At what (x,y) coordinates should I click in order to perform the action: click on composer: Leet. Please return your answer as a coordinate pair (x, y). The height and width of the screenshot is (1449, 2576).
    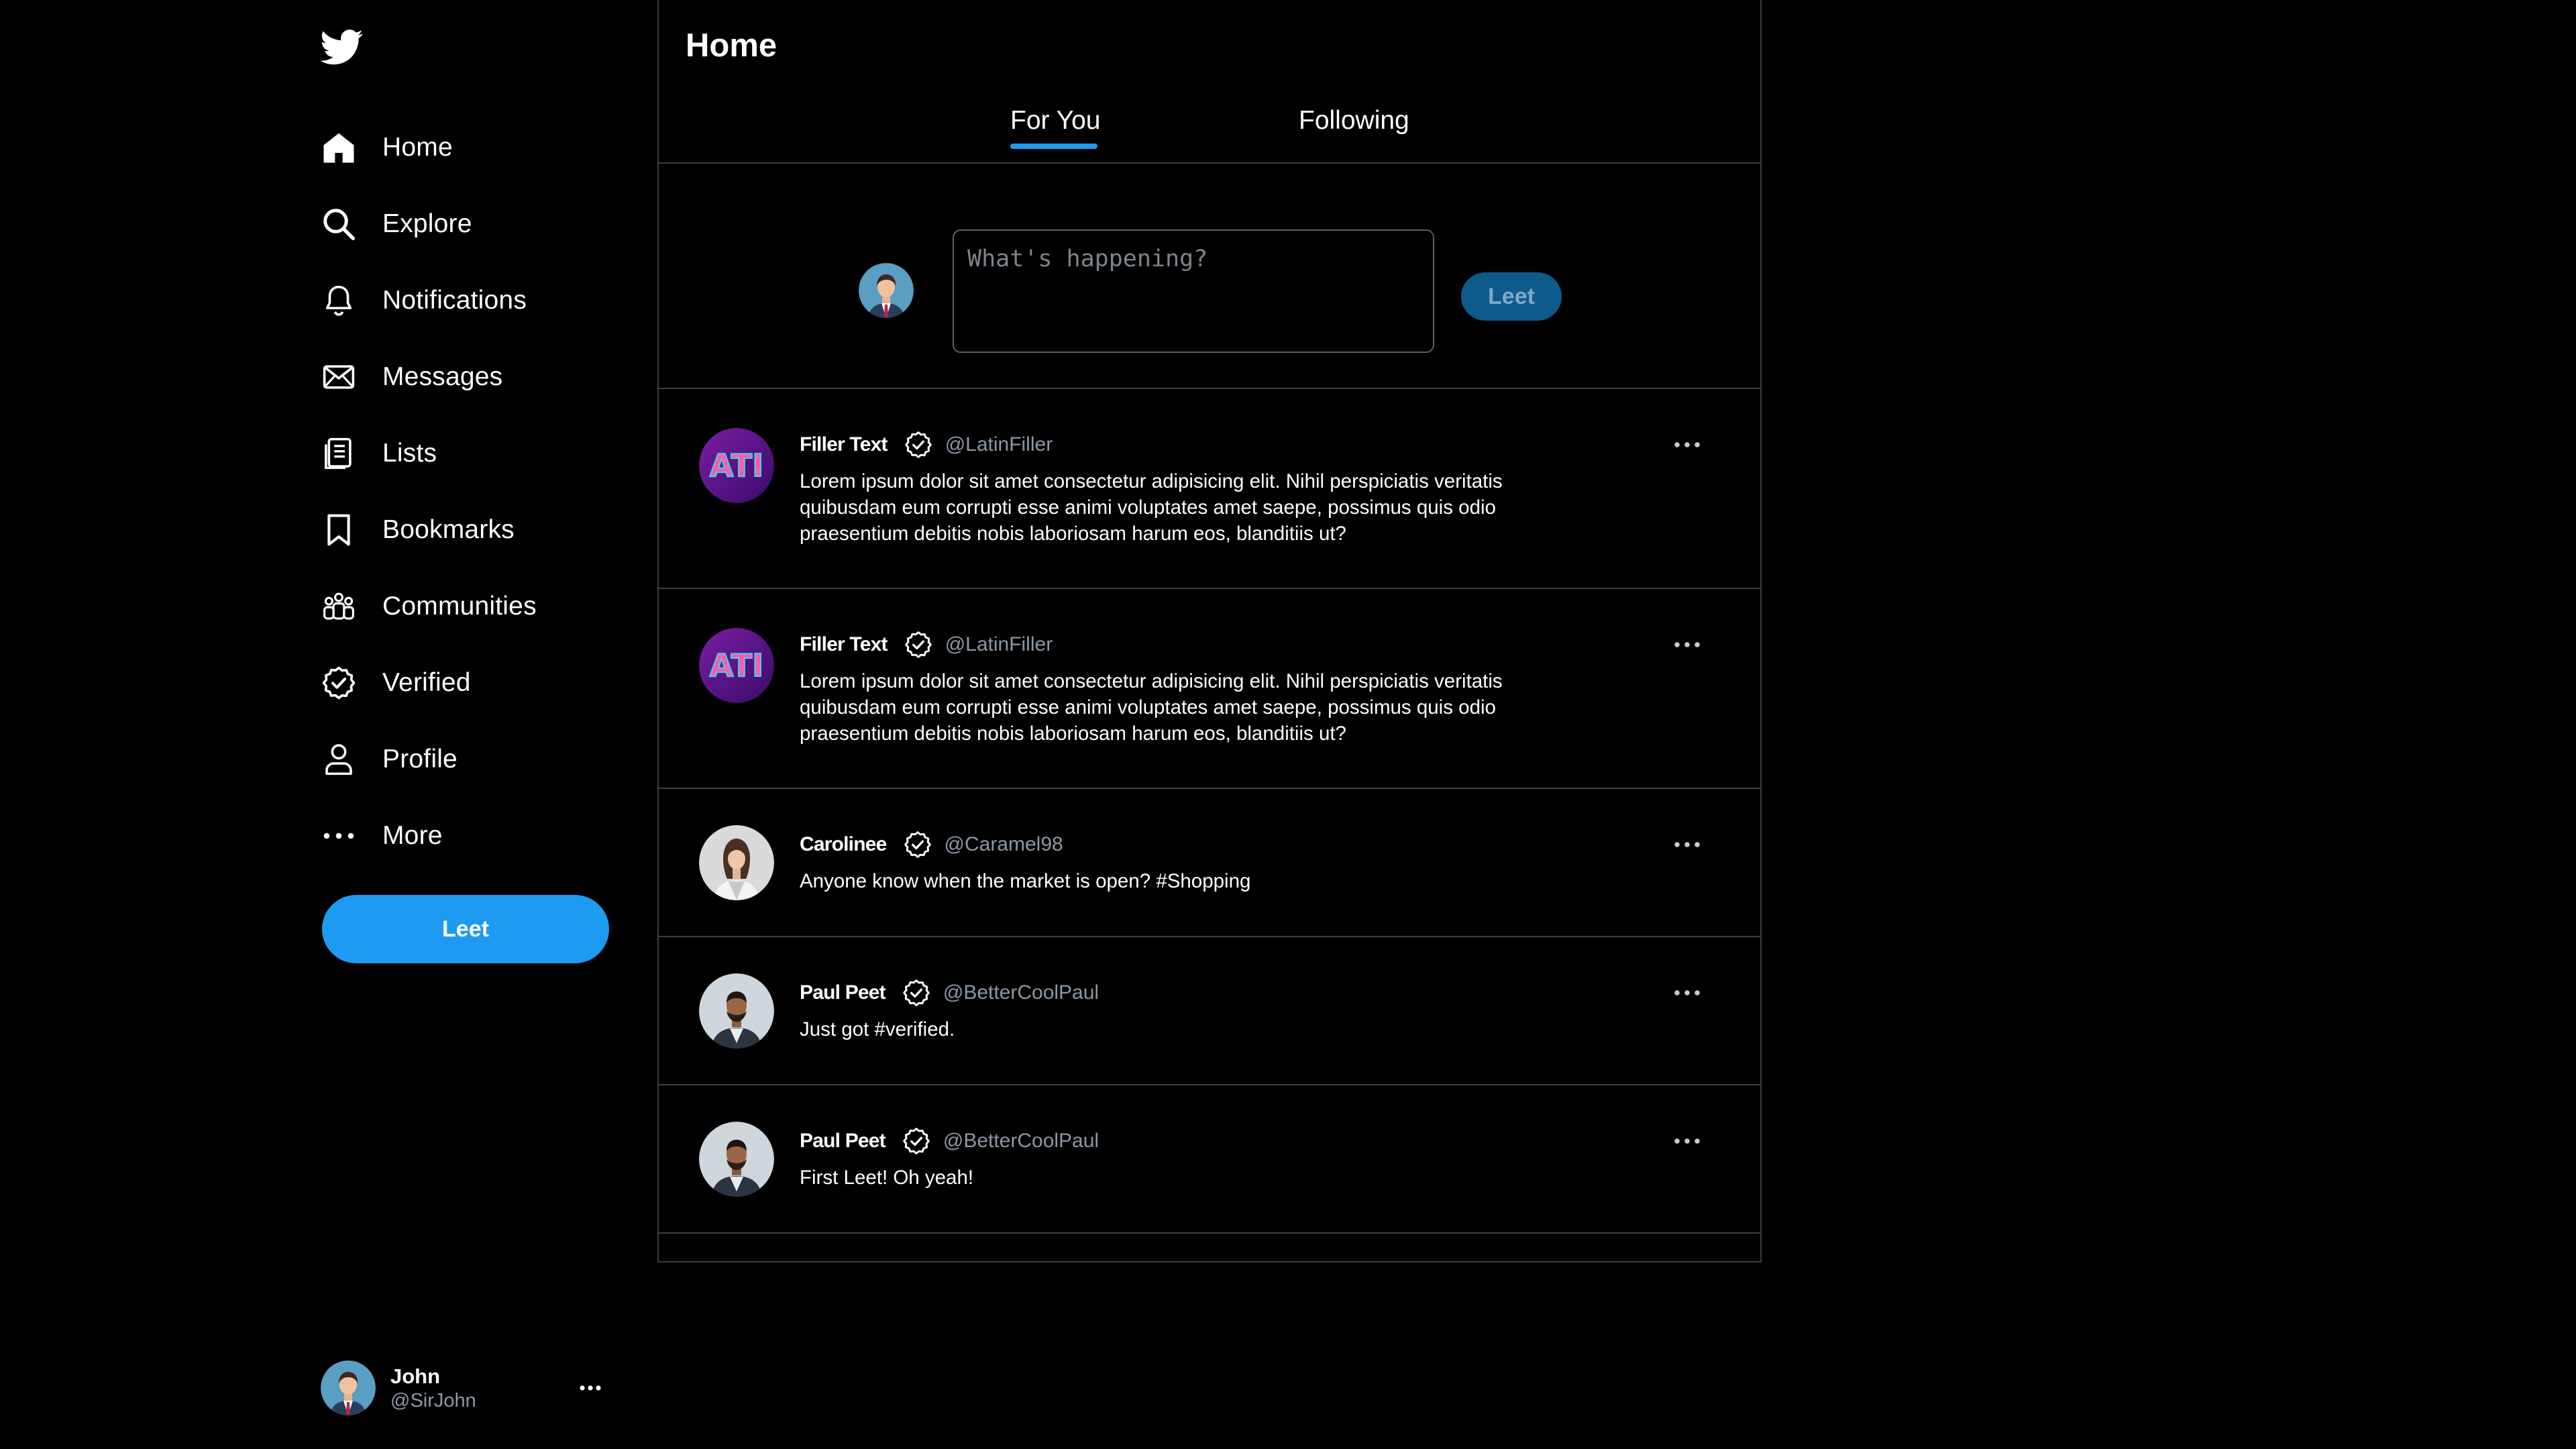
    Looking at the image, I should click on (1209, 276).